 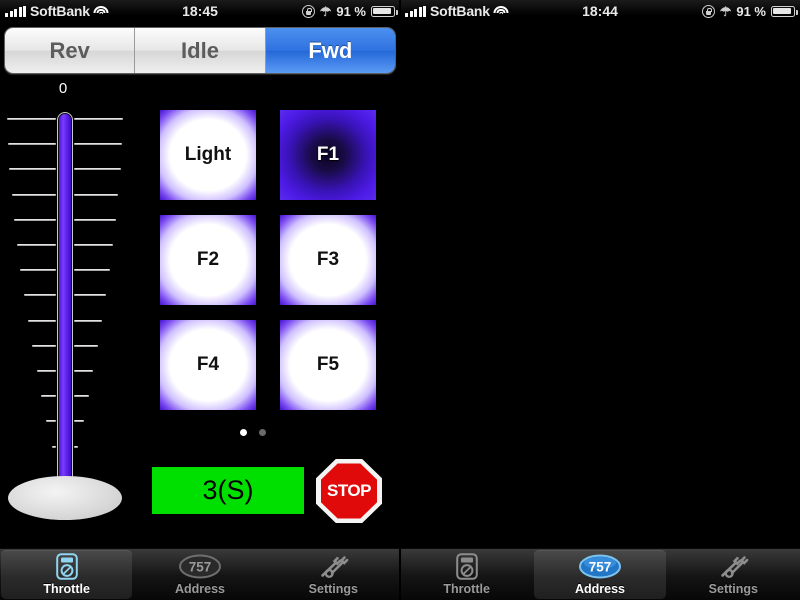 I want to click on direction-option-rev: Rev, so click(x=70, y=50).